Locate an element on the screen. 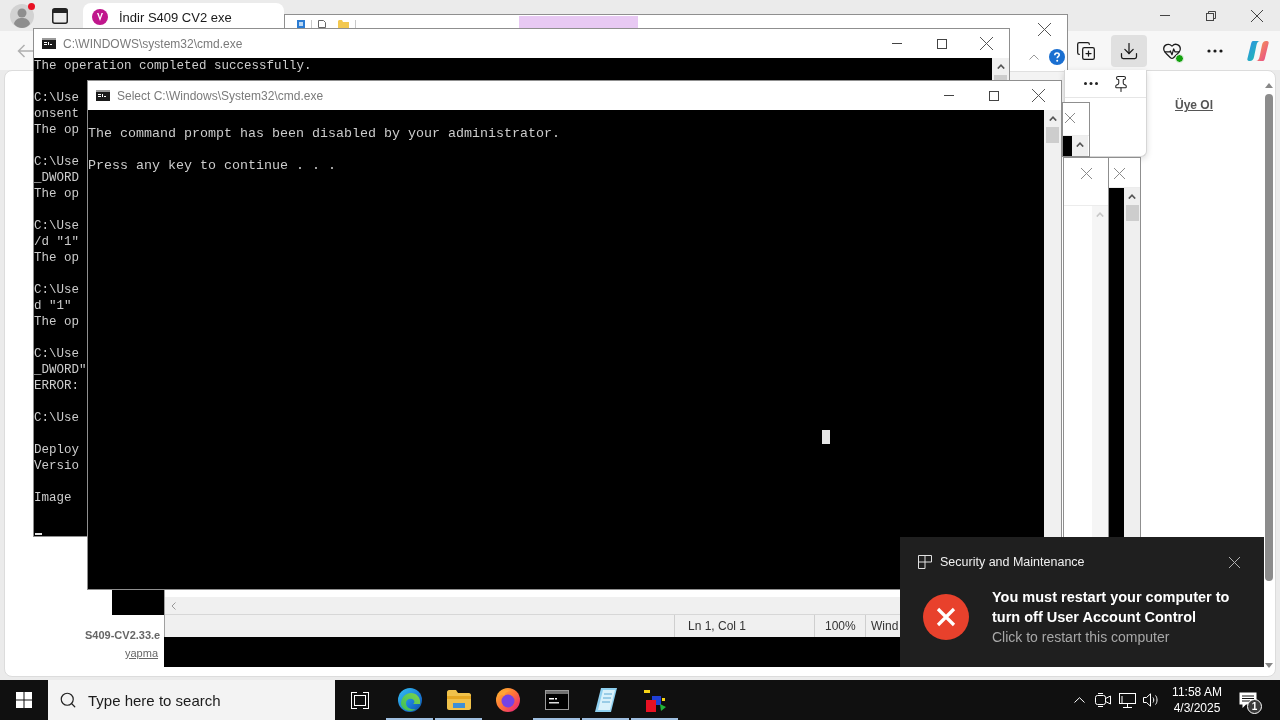 The image size is (1280, 720). caret-left-icon is located at coordinates (173, 605).